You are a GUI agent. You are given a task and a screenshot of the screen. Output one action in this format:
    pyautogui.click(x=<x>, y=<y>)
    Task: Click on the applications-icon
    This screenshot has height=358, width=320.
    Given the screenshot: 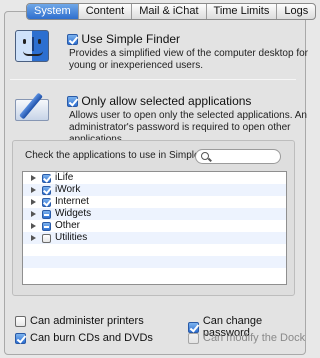 What is the action you would take?
    pyautogui.click(x=33, y=108)
    